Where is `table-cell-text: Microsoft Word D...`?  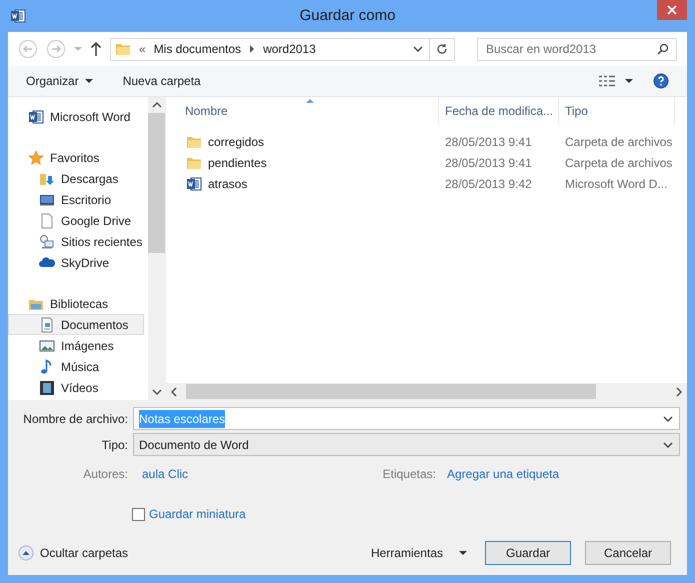 table-cell-text: Microsoft Word D... is located at coordinates (616, 184).